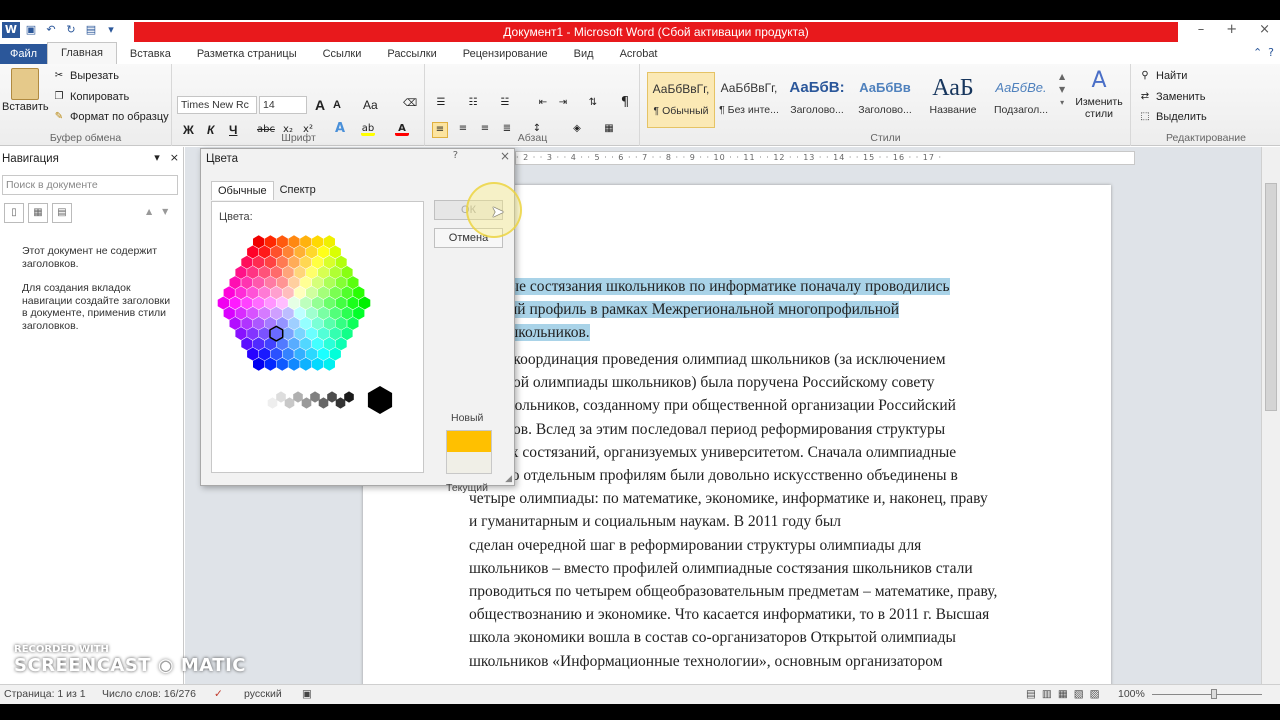 Image resolution: width=1280 pixels, height=720 pixels. Describe the element at coordinates (1270, 415) in the screenshot. I see `vertical-scrollbar` at that location.